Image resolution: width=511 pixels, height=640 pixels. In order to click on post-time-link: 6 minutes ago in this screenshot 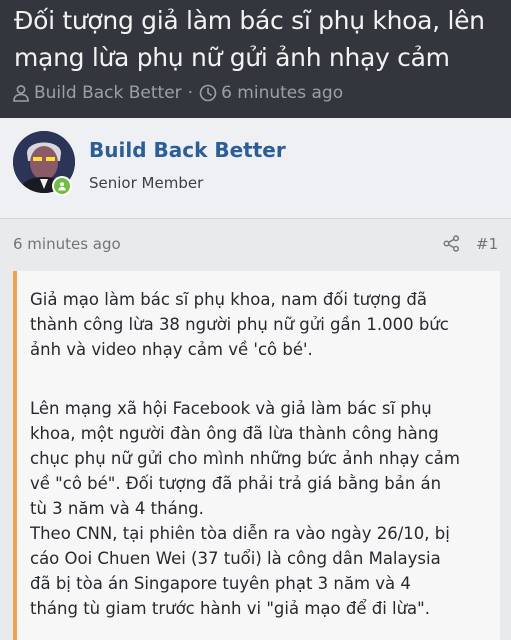, I will do `click(67, 244)`.